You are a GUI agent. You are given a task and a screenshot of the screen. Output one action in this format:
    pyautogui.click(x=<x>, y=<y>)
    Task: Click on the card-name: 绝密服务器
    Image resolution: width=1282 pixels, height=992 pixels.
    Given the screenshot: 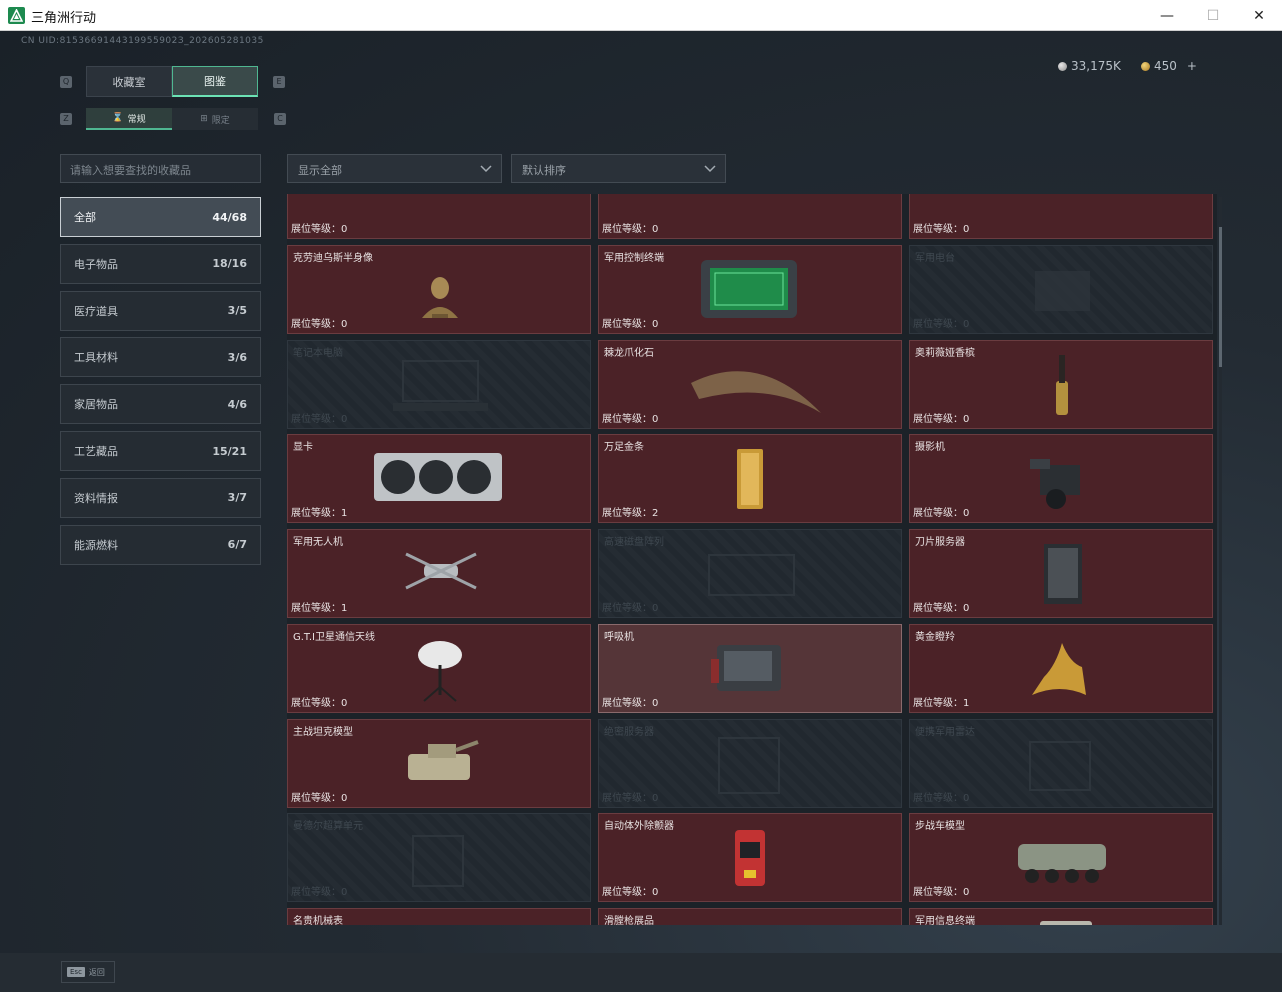 What is the action you would take?
    pyautogui.click(x=629, y=732)
    